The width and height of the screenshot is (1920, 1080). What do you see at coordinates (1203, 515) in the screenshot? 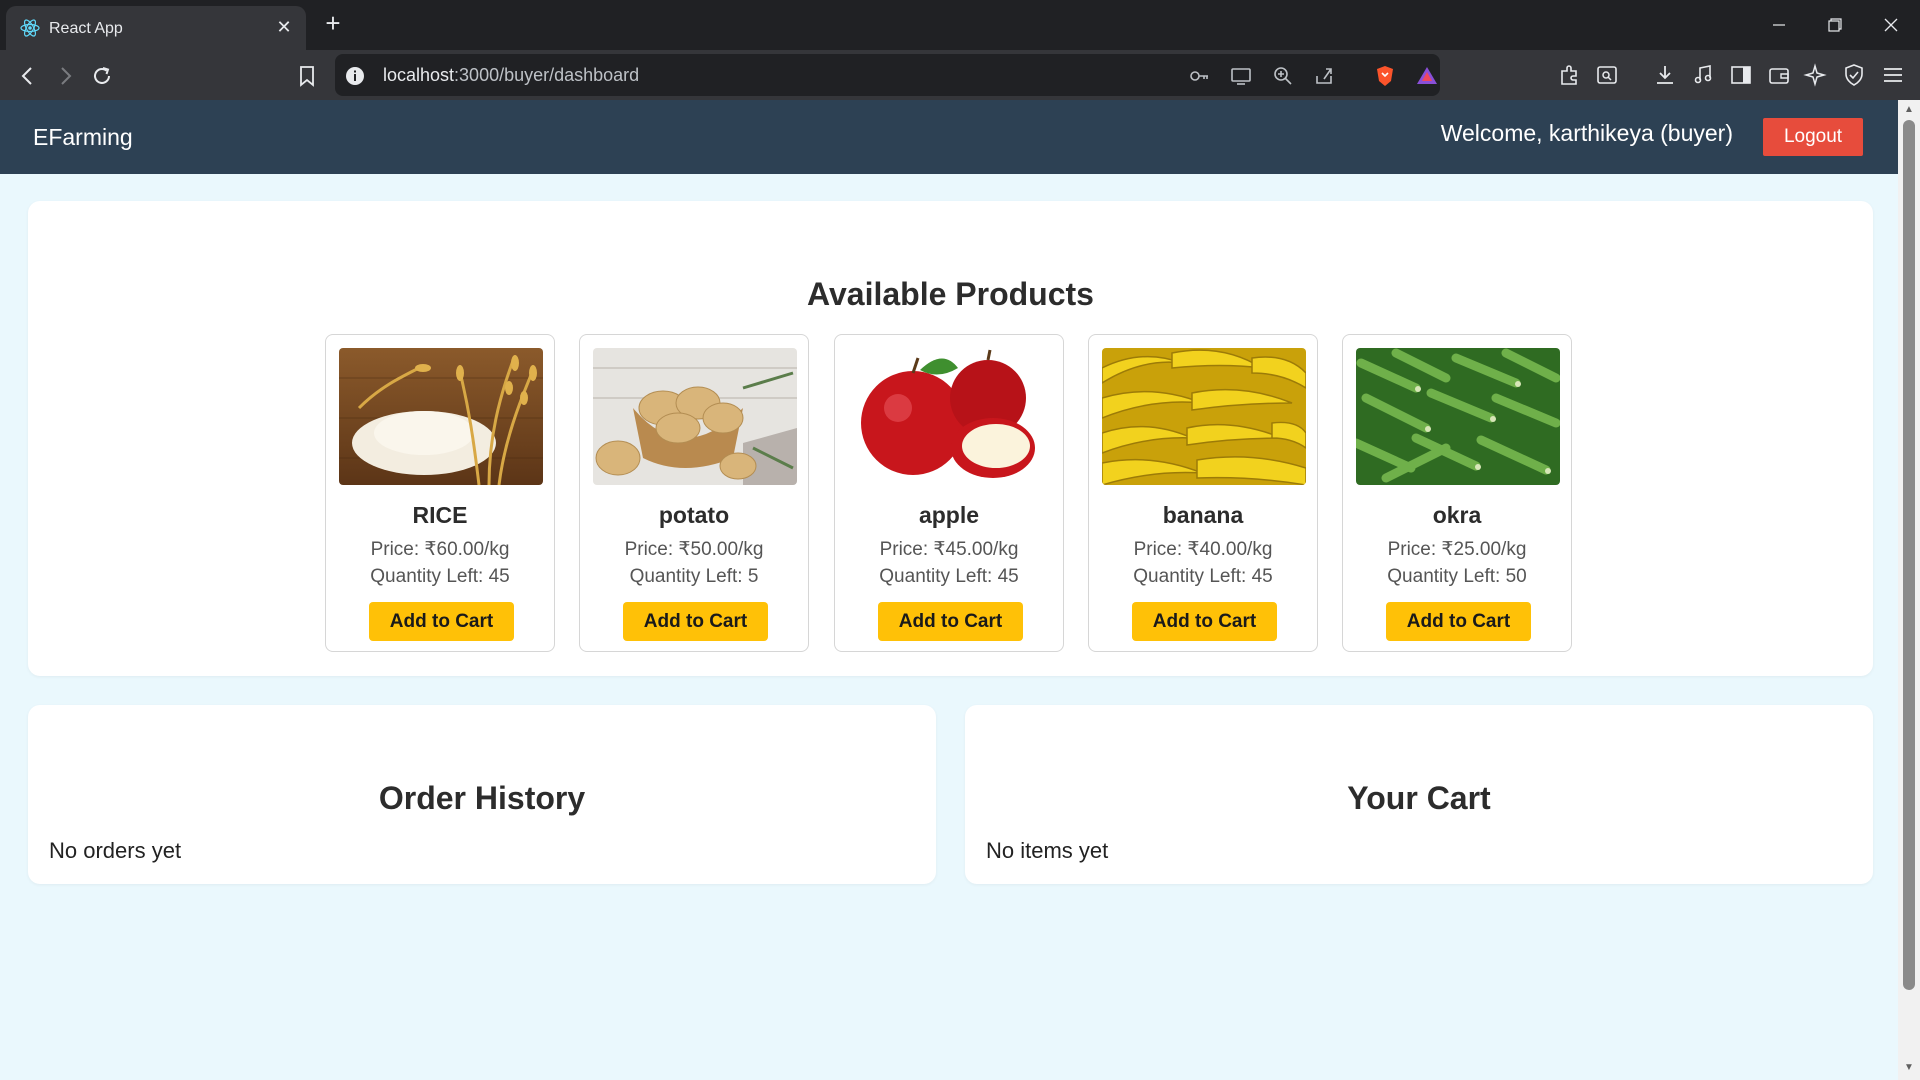
I see `product-name: banana` at bounding box center [1203, 515].